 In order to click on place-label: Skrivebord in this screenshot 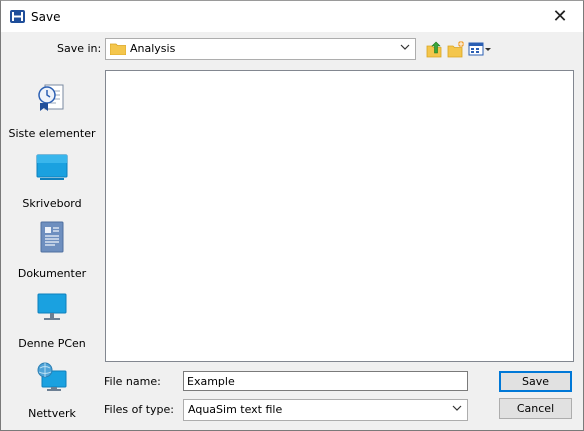, I will do `click(52, 203)`.